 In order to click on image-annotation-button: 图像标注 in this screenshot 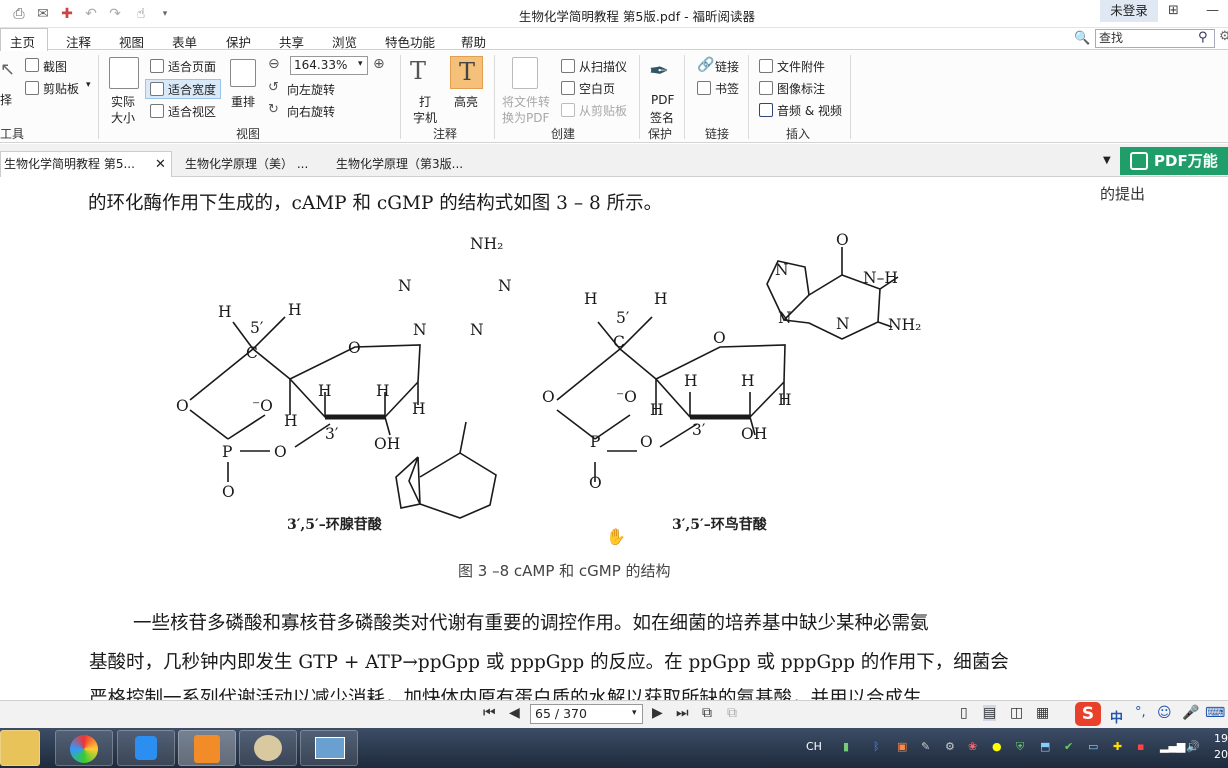, I will do `click(801, 88)`.